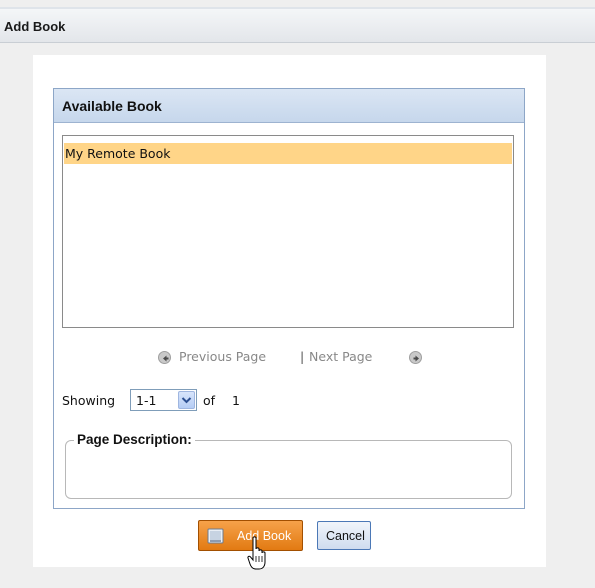 Image resolution: width=595 pixels, height=588 pixels. I want to click on page-description-fieldset: Page Description:, so click(288, 465).